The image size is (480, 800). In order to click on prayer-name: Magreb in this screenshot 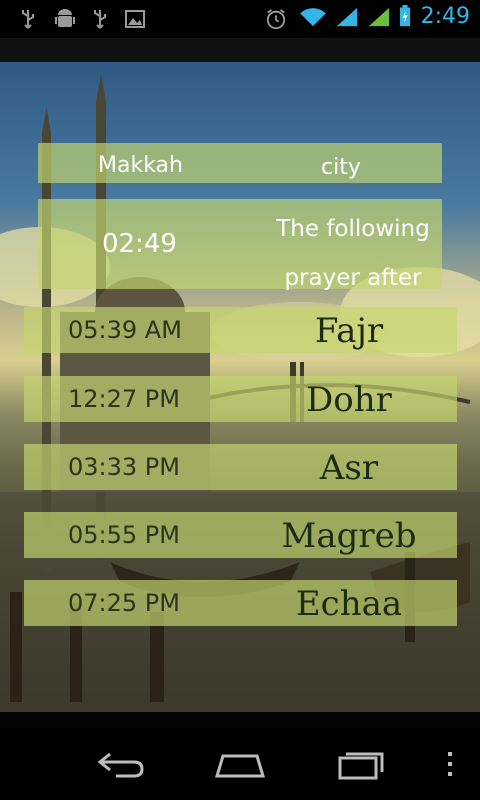, I will do `click(349, 536)`.